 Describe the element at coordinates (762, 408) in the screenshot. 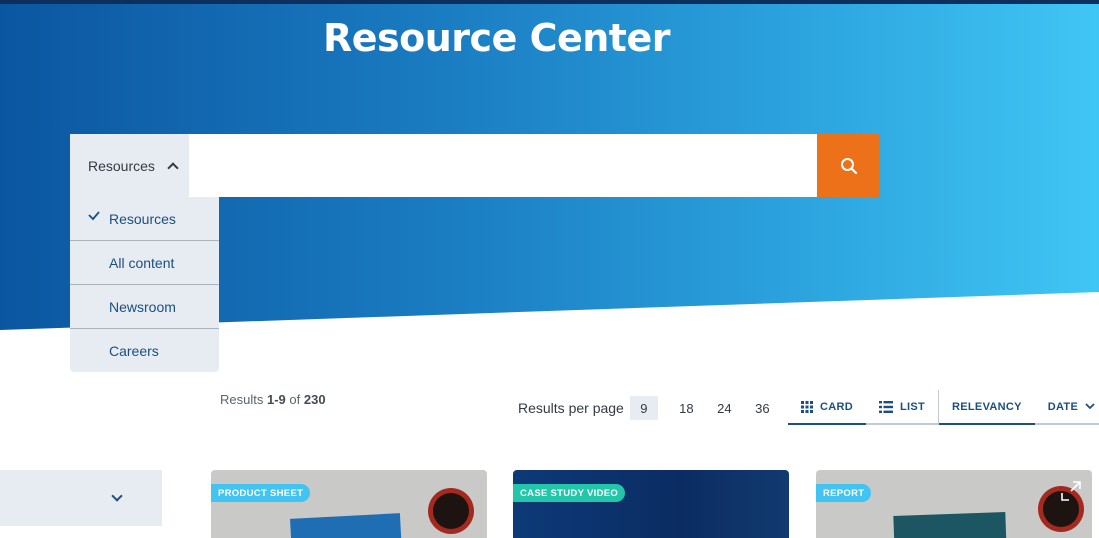

I see `rpp-option-36: 36` at that location.